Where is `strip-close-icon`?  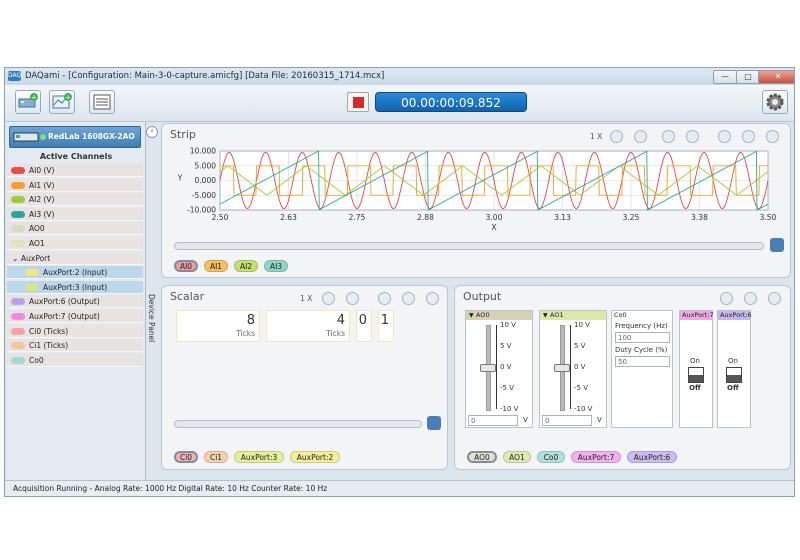 strip-close-icon is located at coordinates (772, 136).